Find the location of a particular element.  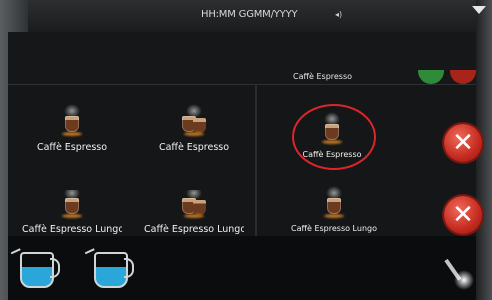

status-bar: HH:MM GGMM/YYYY ◂) is located at coordinates (252, 16).